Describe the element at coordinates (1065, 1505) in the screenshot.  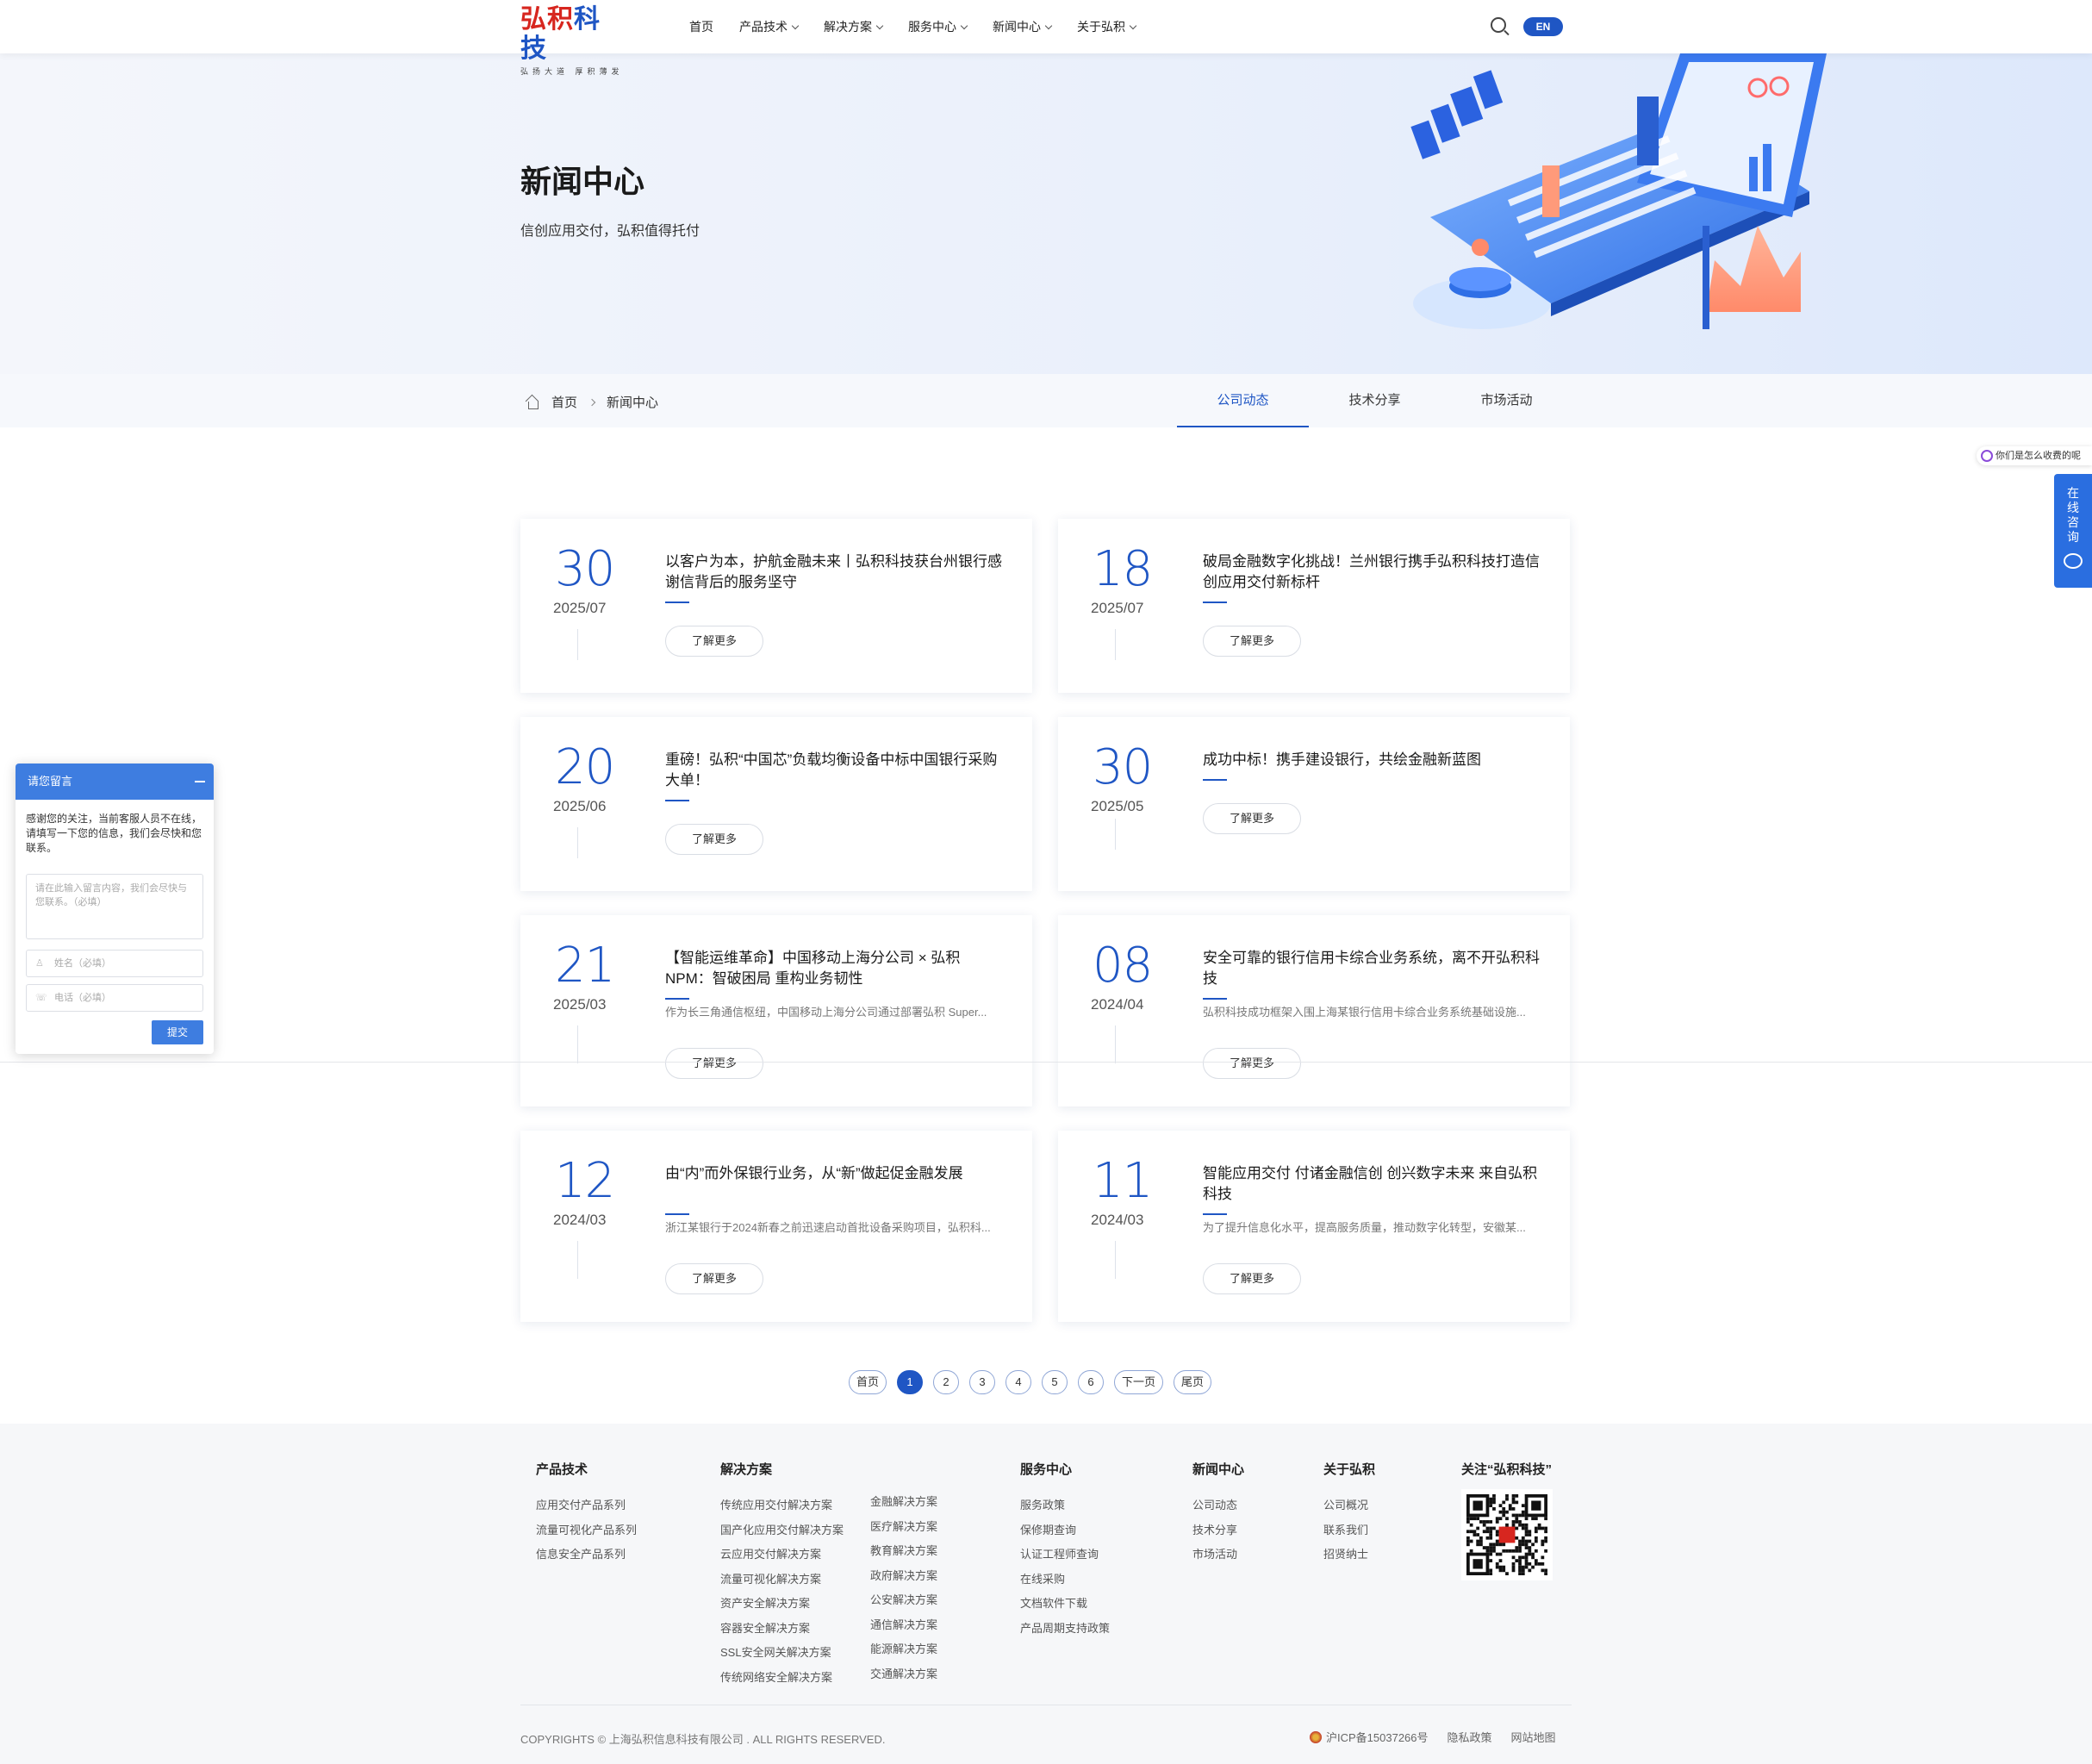
I see `footer-link: 服务政策` at that location.